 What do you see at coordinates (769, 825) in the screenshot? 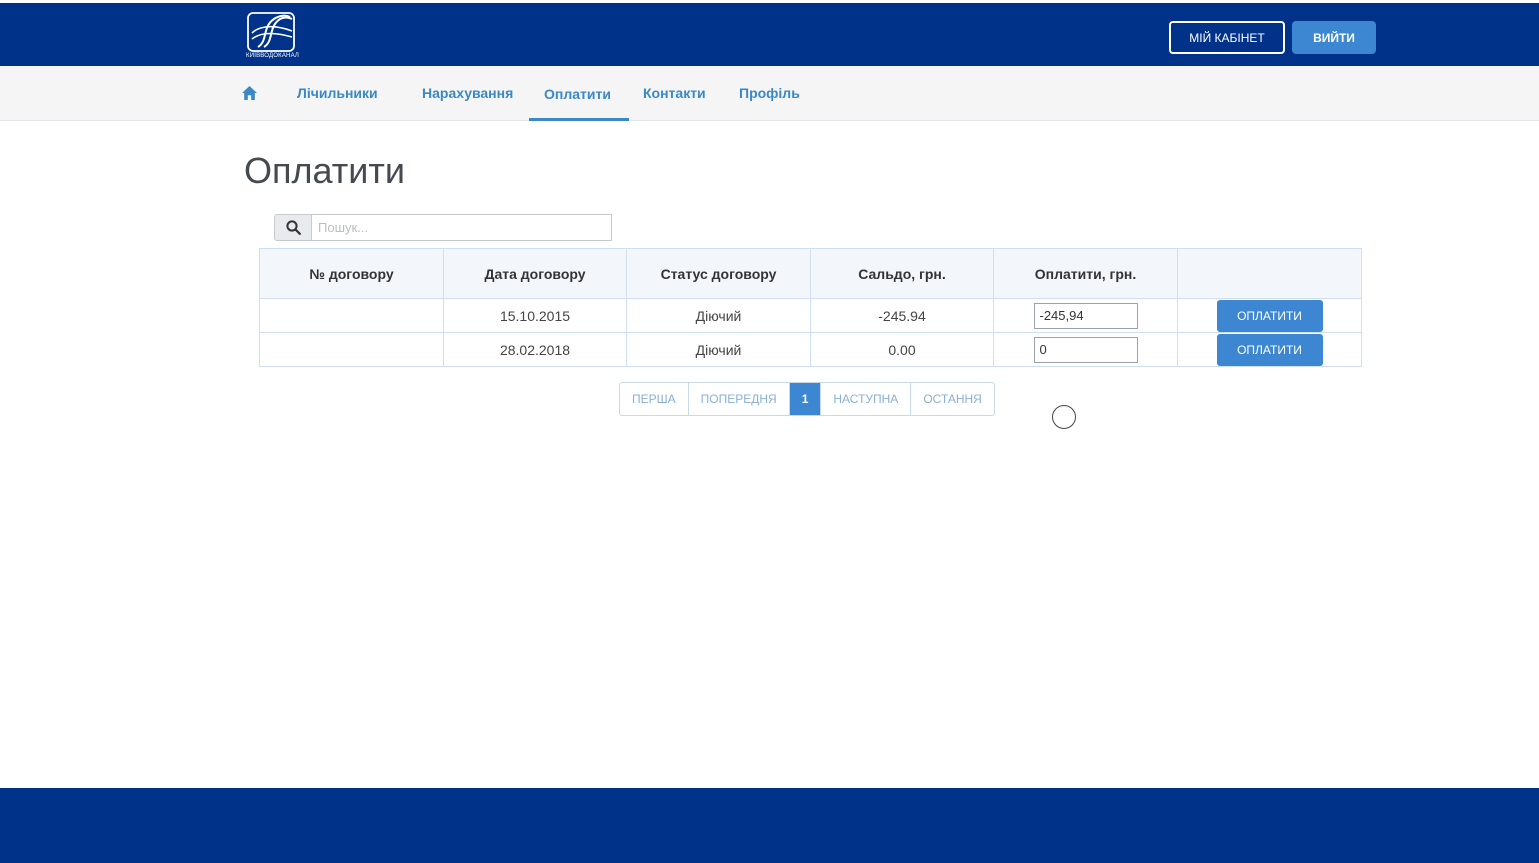
I see `footer` at bounding box center [769, 825].